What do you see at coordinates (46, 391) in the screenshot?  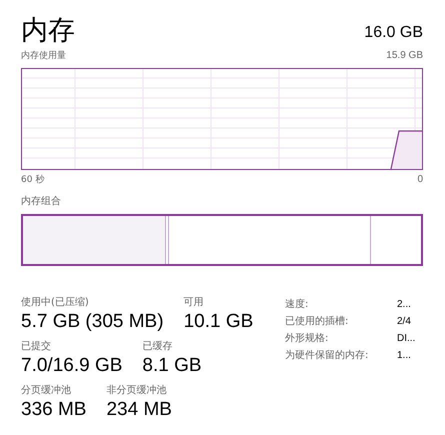 I see `stat-label: 分页缓冲池` at bounding box center [46, 391].